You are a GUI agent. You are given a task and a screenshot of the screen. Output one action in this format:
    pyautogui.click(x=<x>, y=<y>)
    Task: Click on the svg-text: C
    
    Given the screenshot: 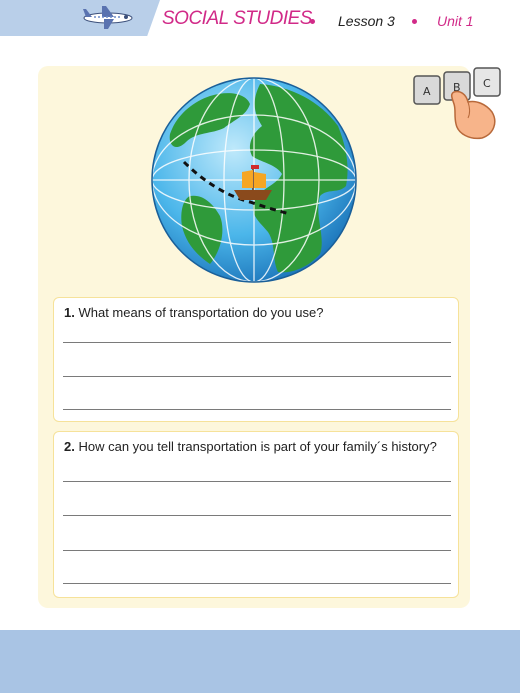 What is the action you would take?
    pyautogui.click(x=487, y=83)
    